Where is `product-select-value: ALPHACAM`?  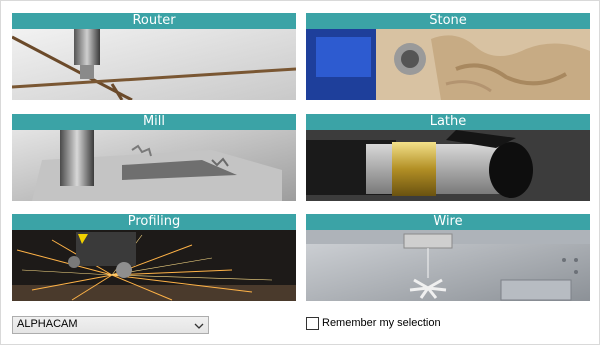
product-select-value: ALPHACAM is located at coordinates (47, 324).